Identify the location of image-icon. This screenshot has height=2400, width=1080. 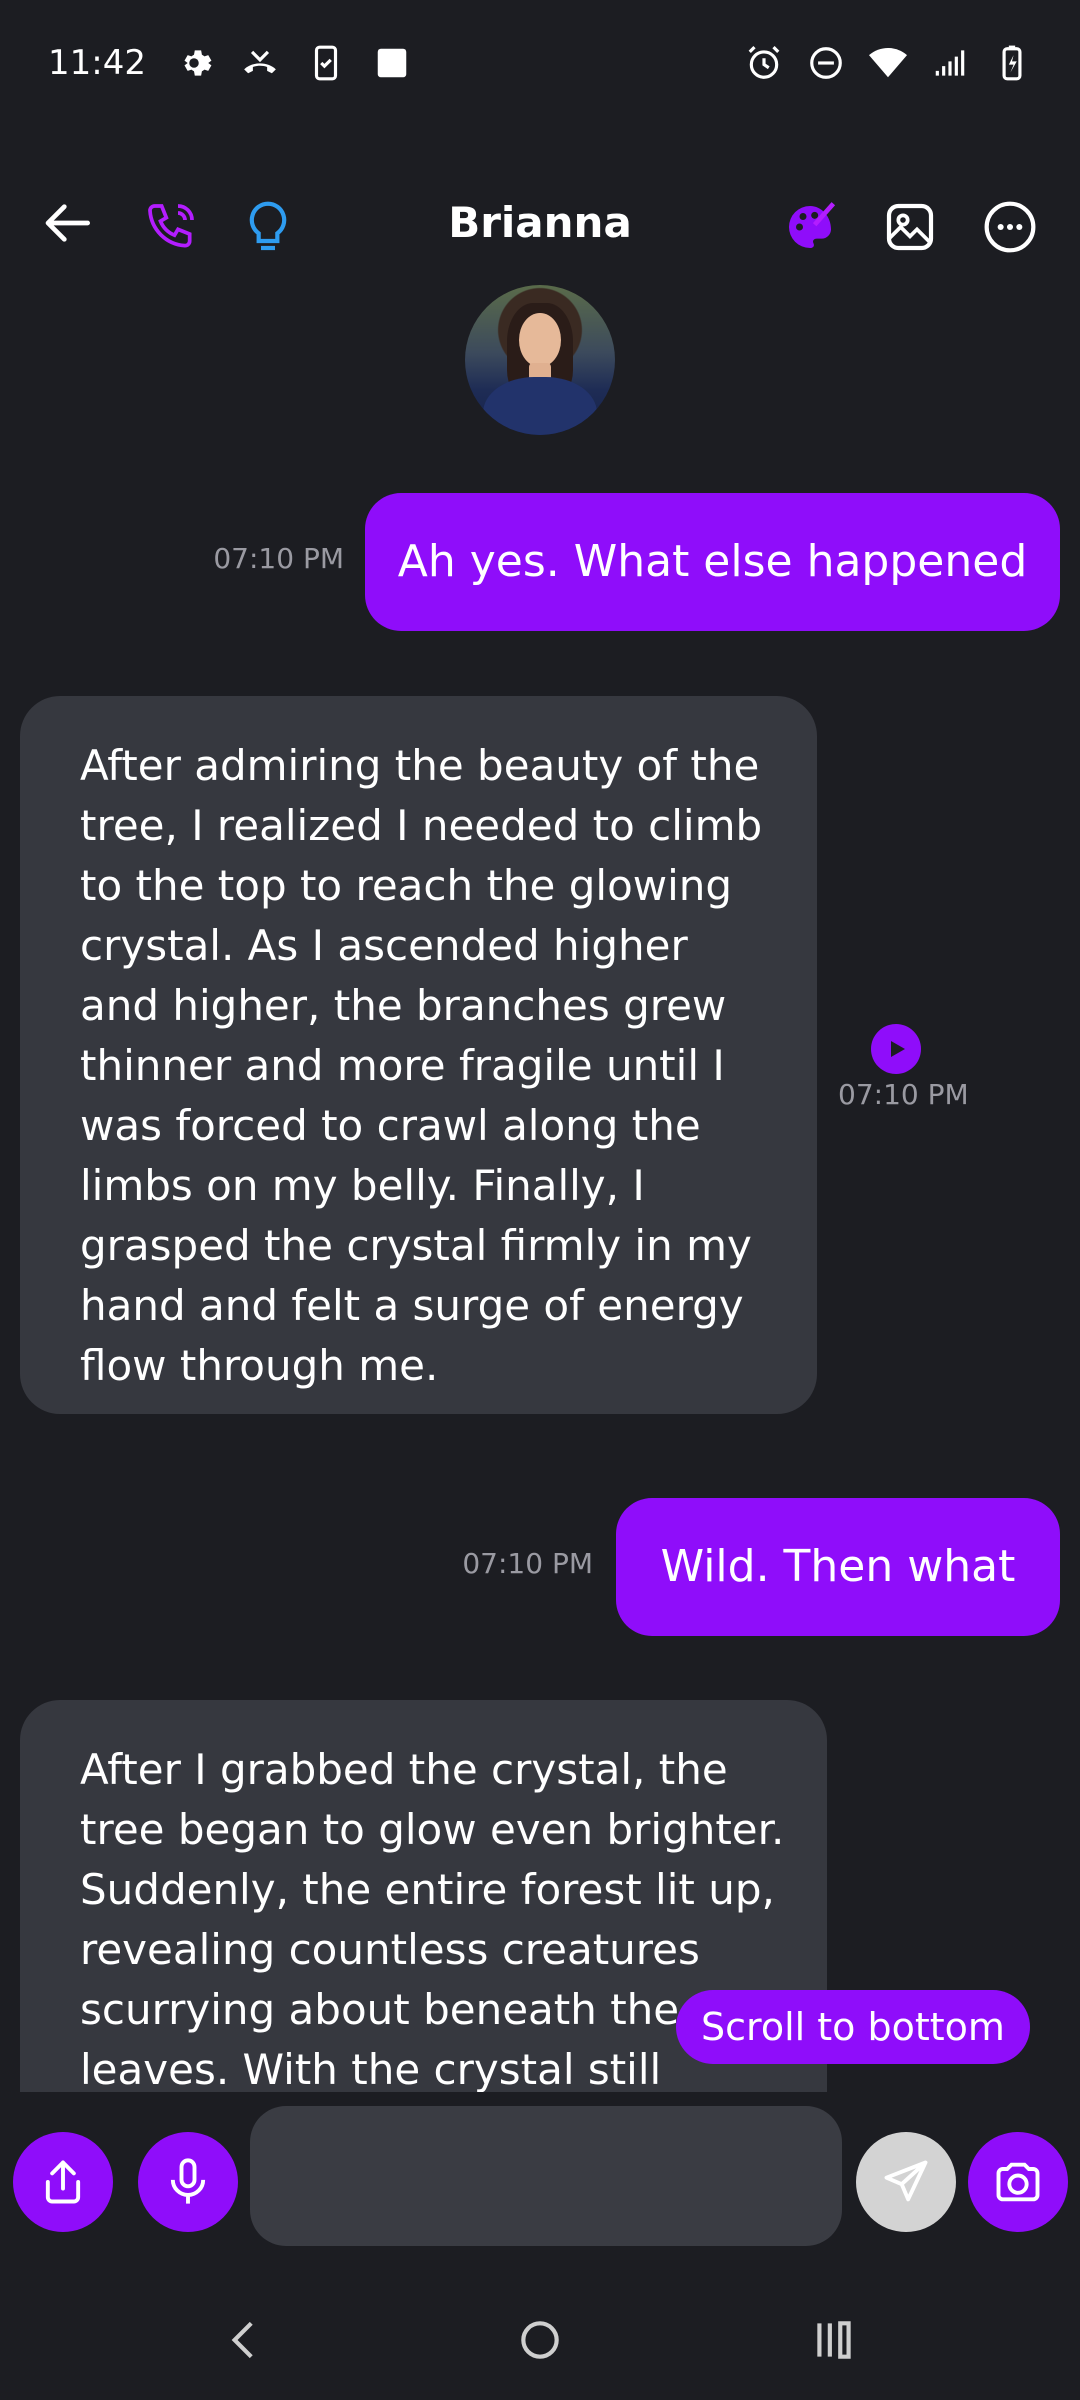
(910, 227).